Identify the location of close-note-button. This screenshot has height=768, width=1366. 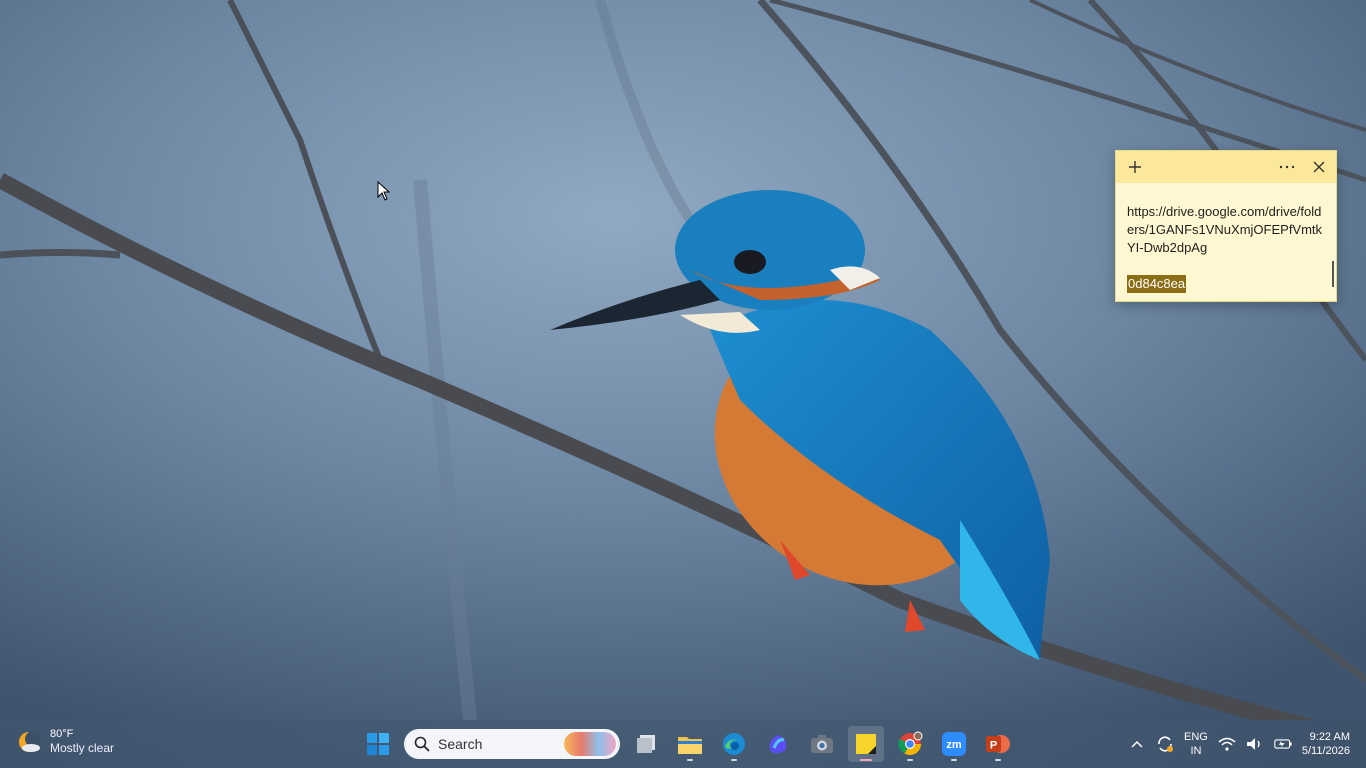
(1319, 167).